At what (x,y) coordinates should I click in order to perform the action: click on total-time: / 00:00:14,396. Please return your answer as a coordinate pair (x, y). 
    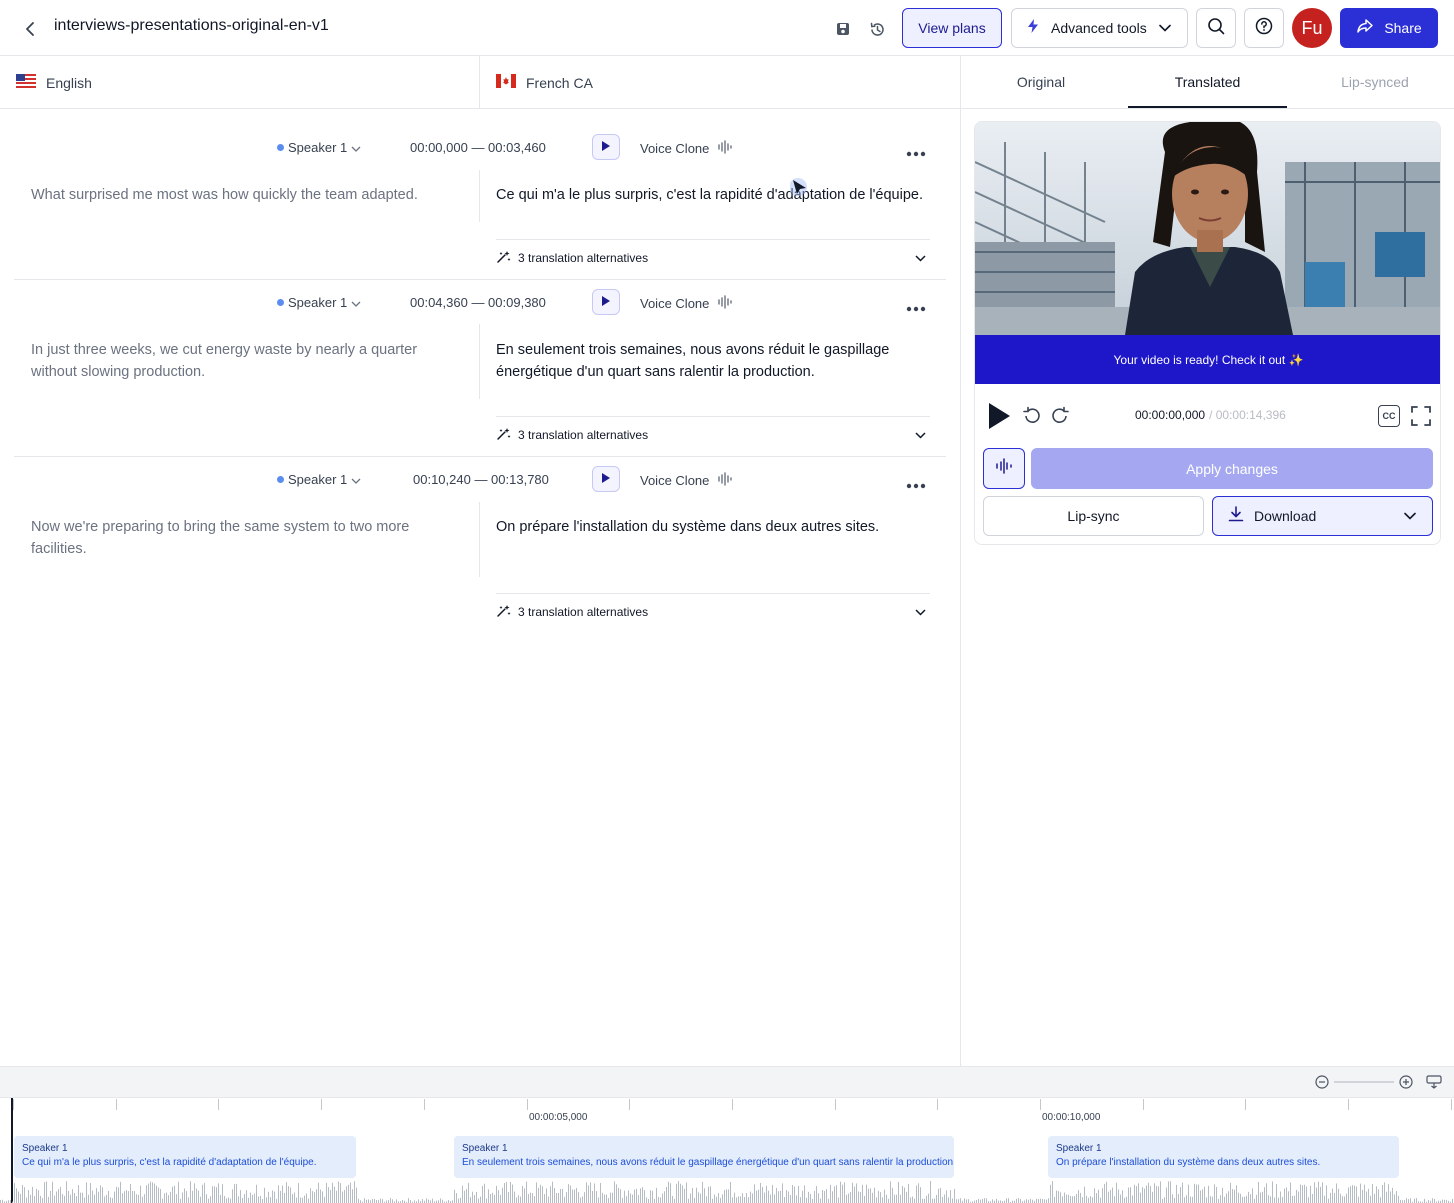
    Looking at the image, I should click on (1247, 415).